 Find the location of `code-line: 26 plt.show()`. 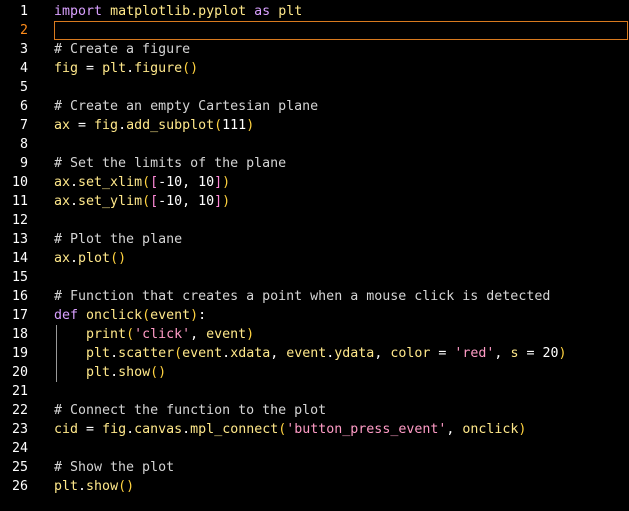

code-line: 26 plt.show() is located at coordinates (314, 486).